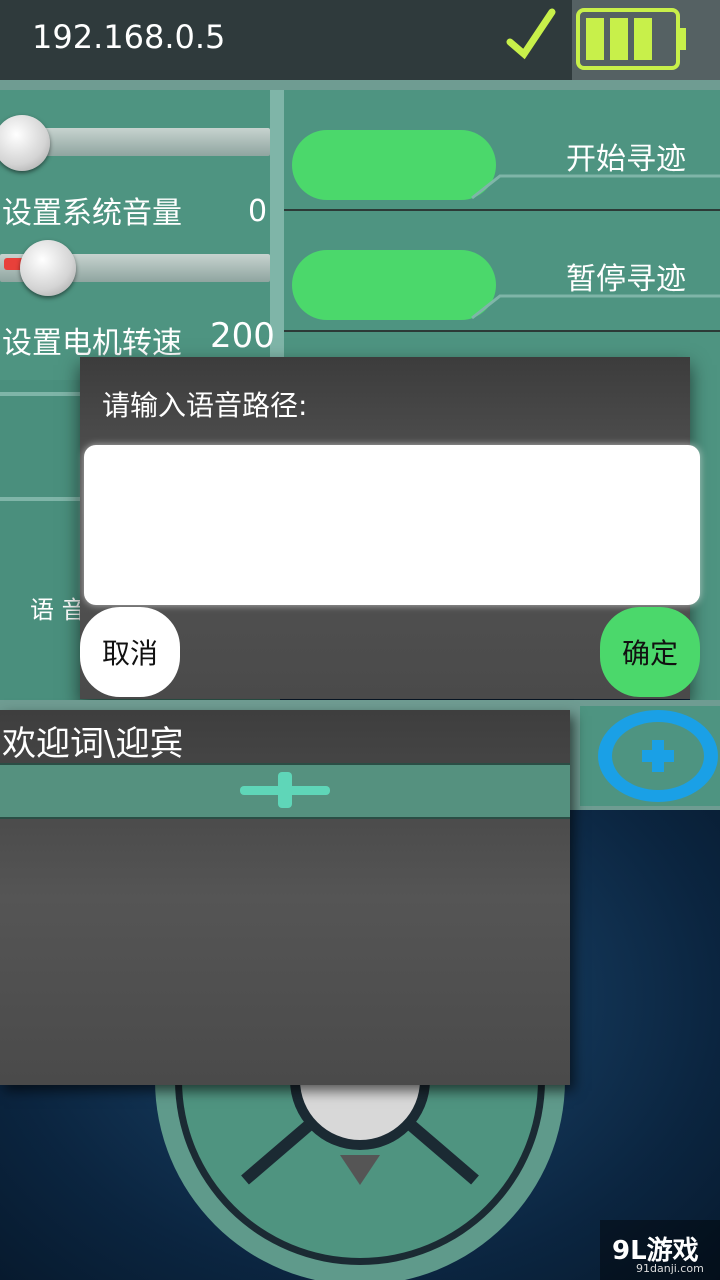  Describe the element at coordinates (394, 285) in the screenshot. I see `pause-tracking-toggle` at that location.